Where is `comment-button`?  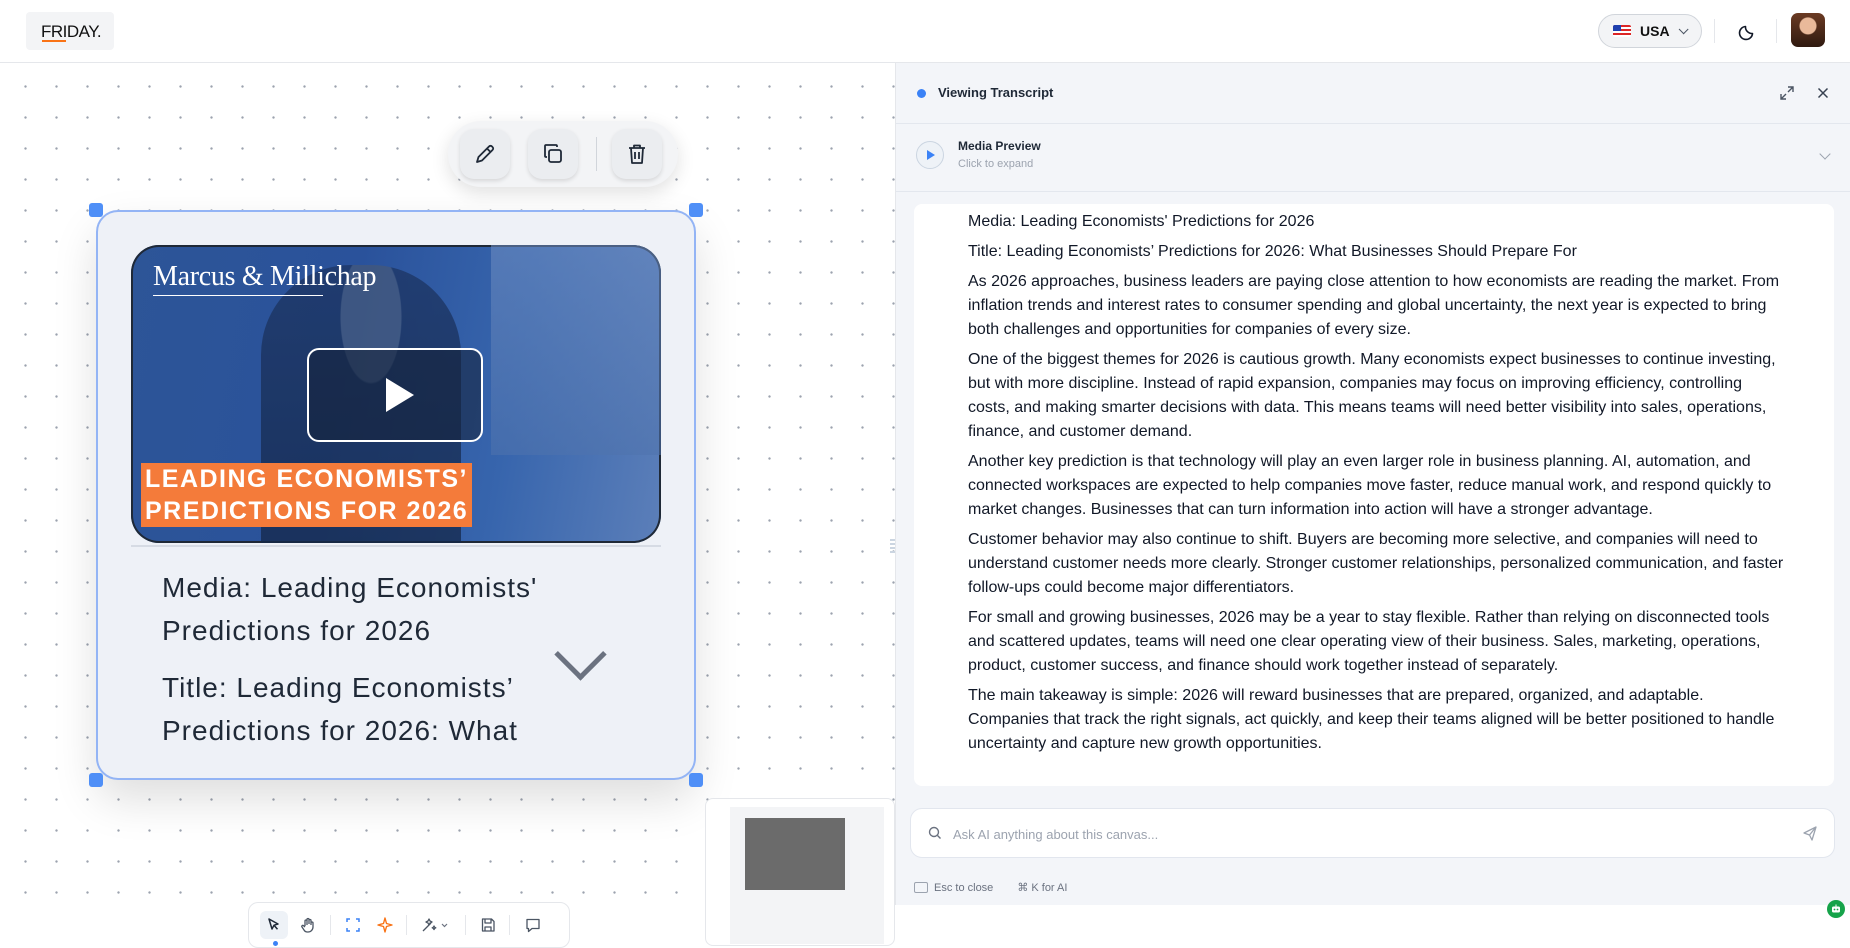
comment-button is located at coordinates (533, 925).